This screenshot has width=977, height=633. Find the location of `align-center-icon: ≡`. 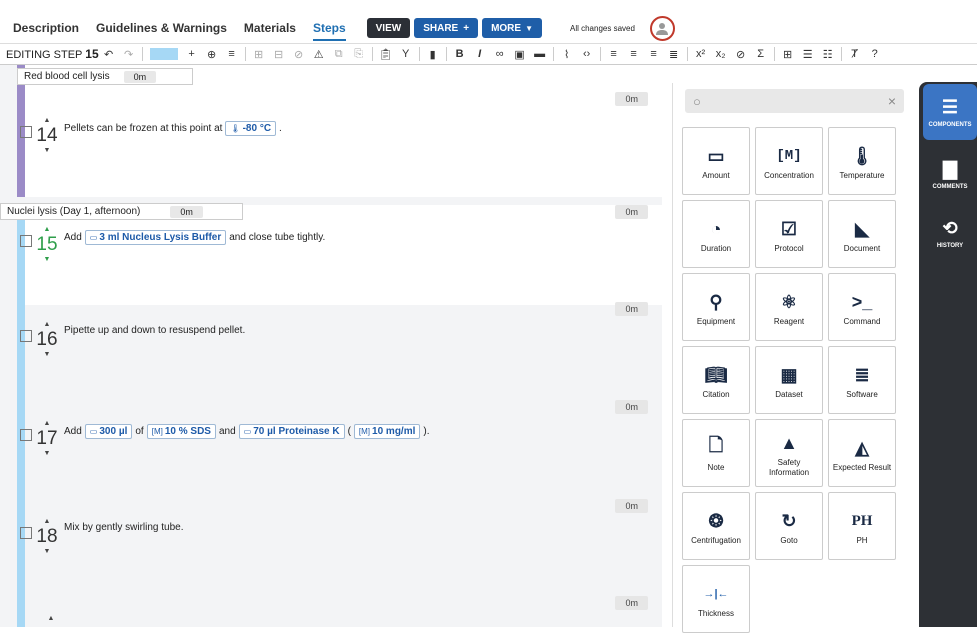

align-center-icon: ≡ is located at coordinates (634, 54).